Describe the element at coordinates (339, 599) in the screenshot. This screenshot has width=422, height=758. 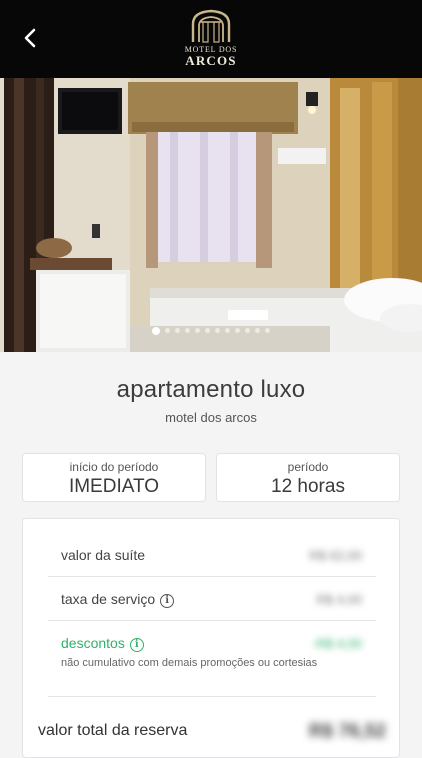
I see `service-fee-value: R$ 4,00` at that location.